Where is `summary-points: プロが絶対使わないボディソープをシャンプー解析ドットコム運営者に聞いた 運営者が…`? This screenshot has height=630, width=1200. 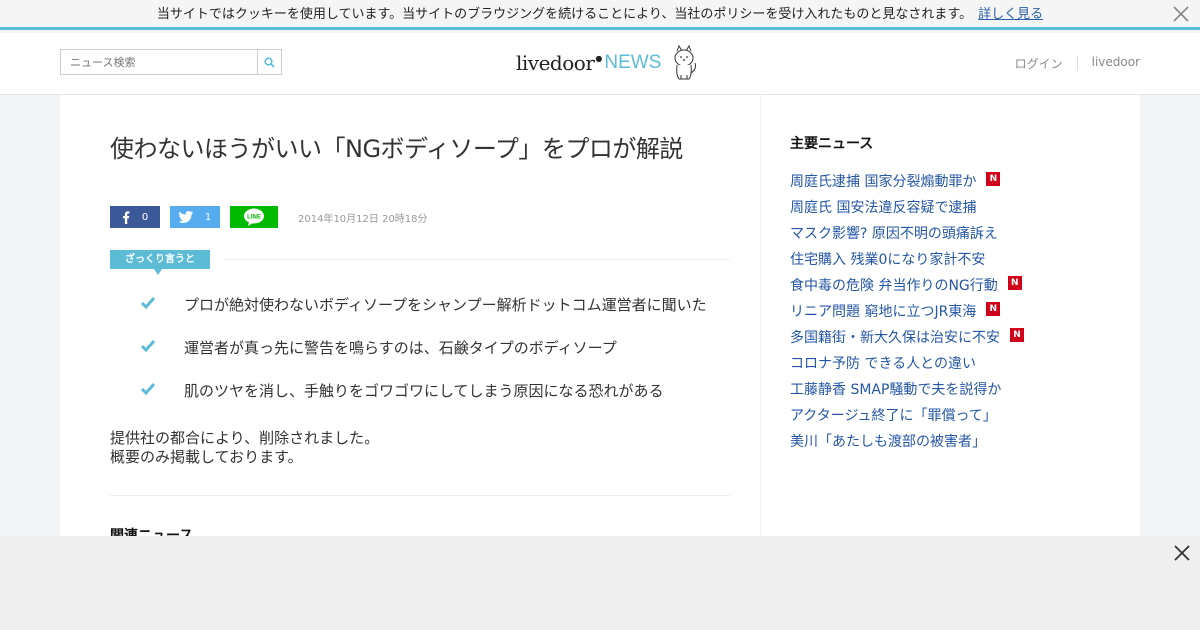 summary-points: プロが絶対使わないボディソープをシャンプー解析ドットコム運営者に聞いた 運営者が… is located at coordinates (435, 358).